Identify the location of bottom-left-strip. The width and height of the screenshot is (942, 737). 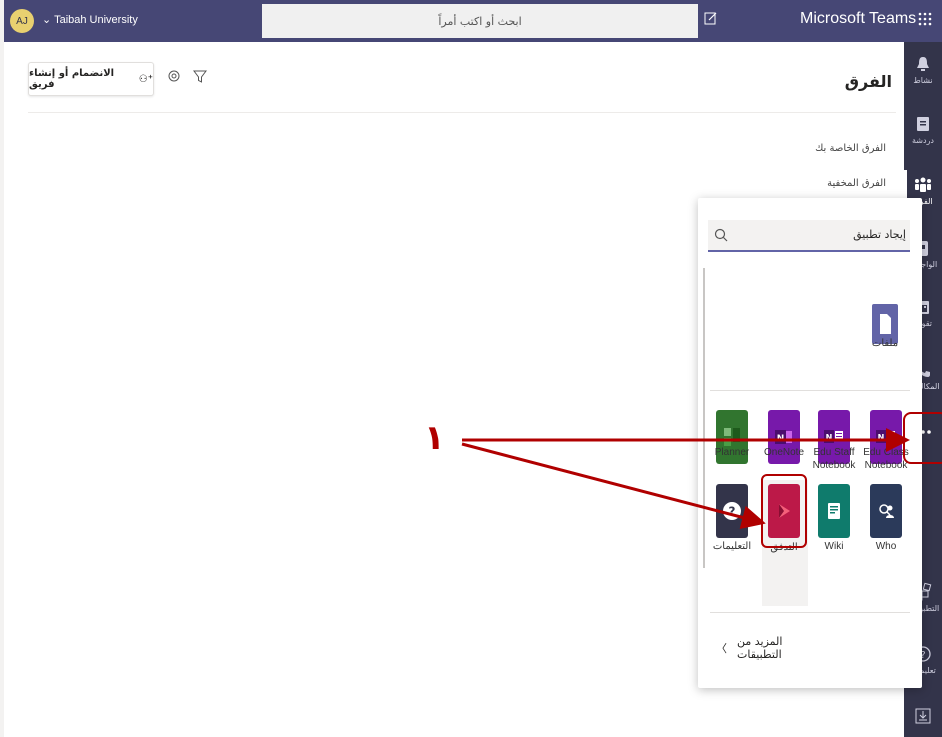
(2, 368).